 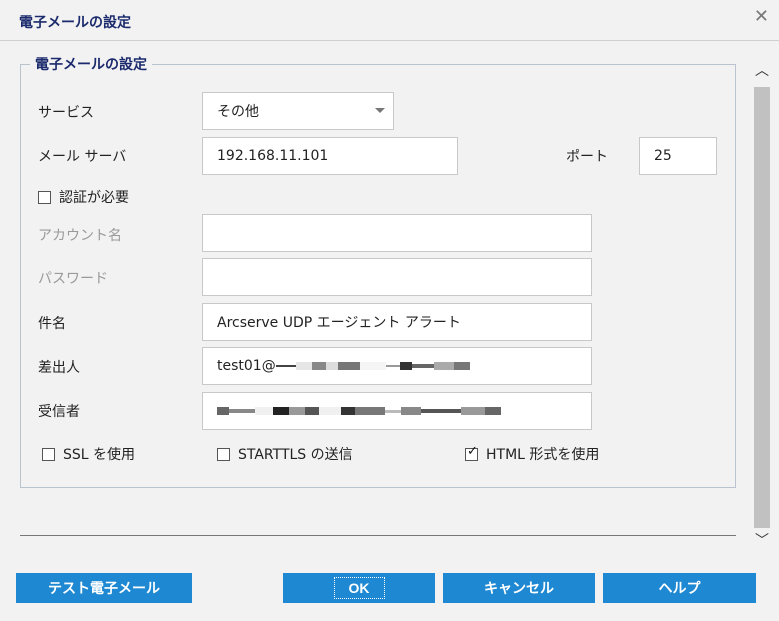 I want to click on sender-value: test01@, so click(x=246, y=366).